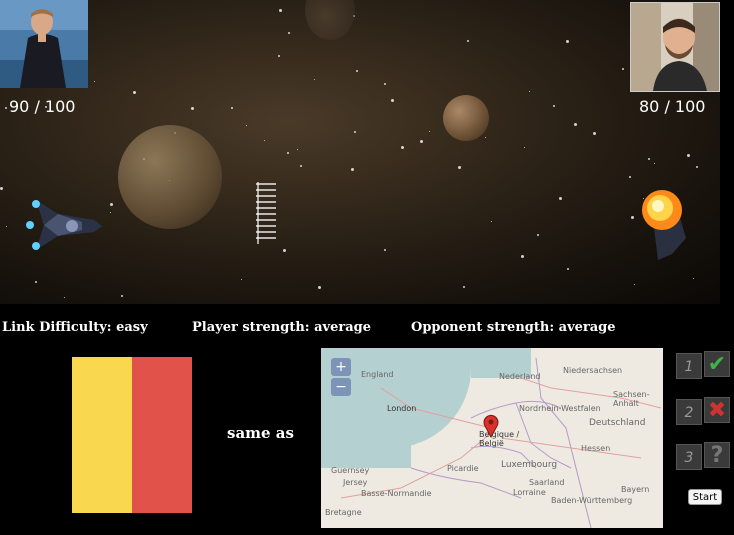  I want to click on map-label-hessen: Hessen, so click(596, 448).